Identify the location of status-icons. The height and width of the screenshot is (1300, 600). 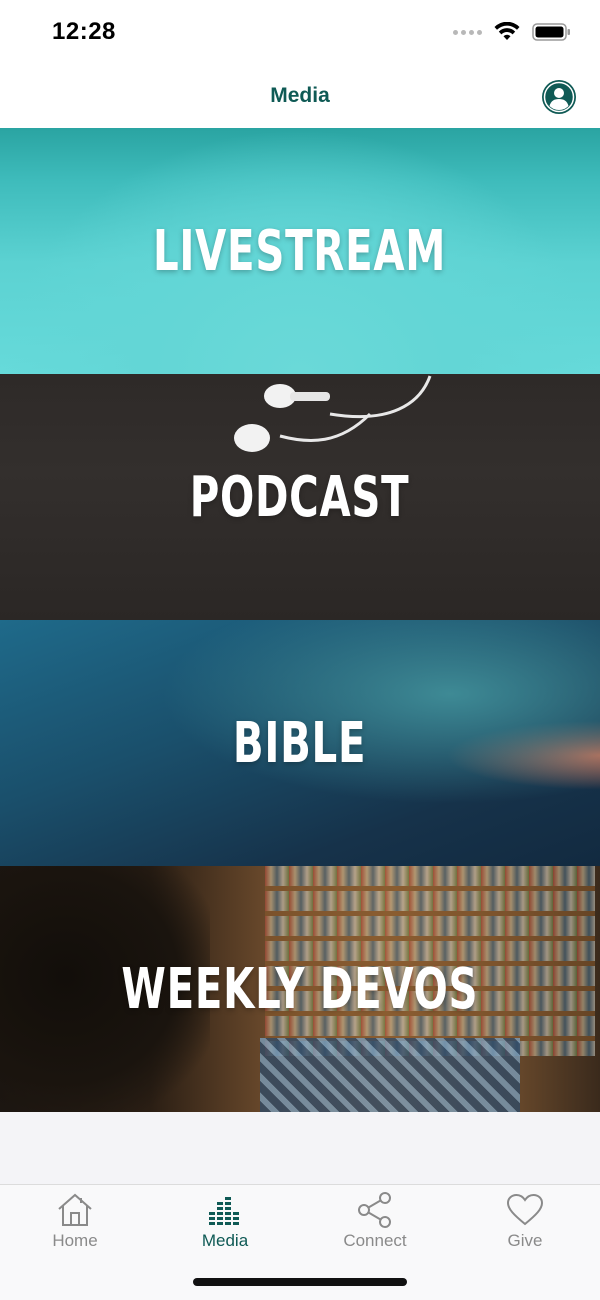
(512, 32).